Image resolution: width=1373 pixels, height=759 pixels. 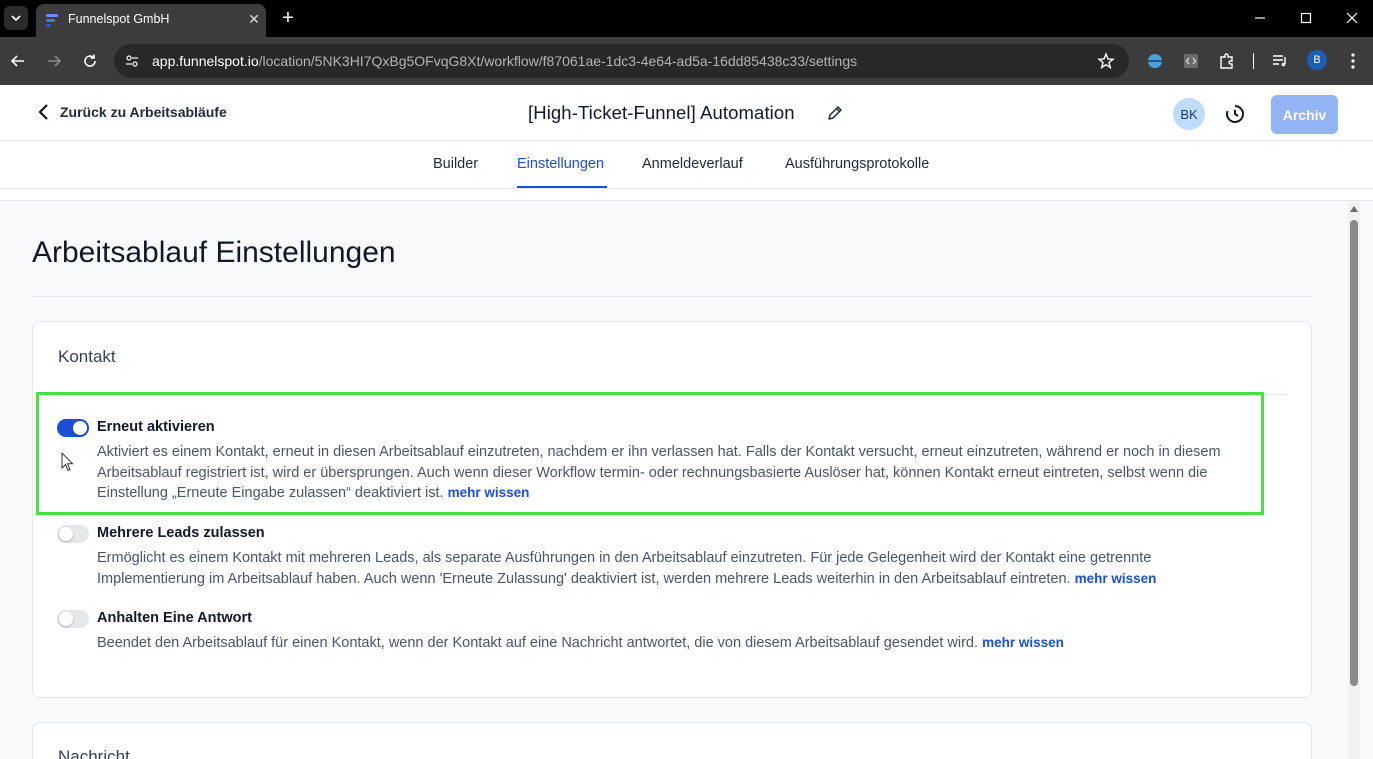 What do you see at coordinates (288, 18) in the screenshot?
I see `new-tab-button: +` at bounding box center [288, 18].